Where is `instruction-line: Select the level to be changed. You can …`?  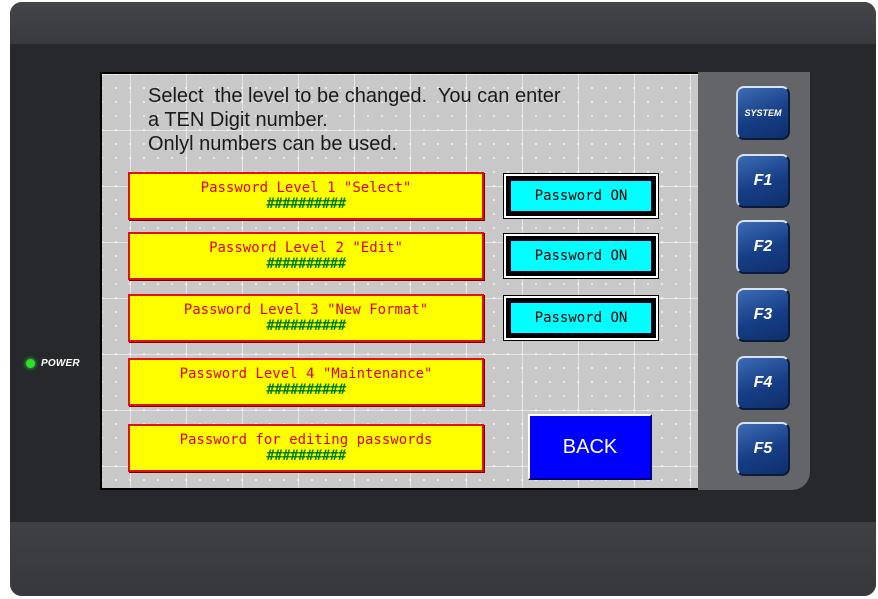
instruction-line: Select the level to be changed. You can … is located at coordinates (354, 96).